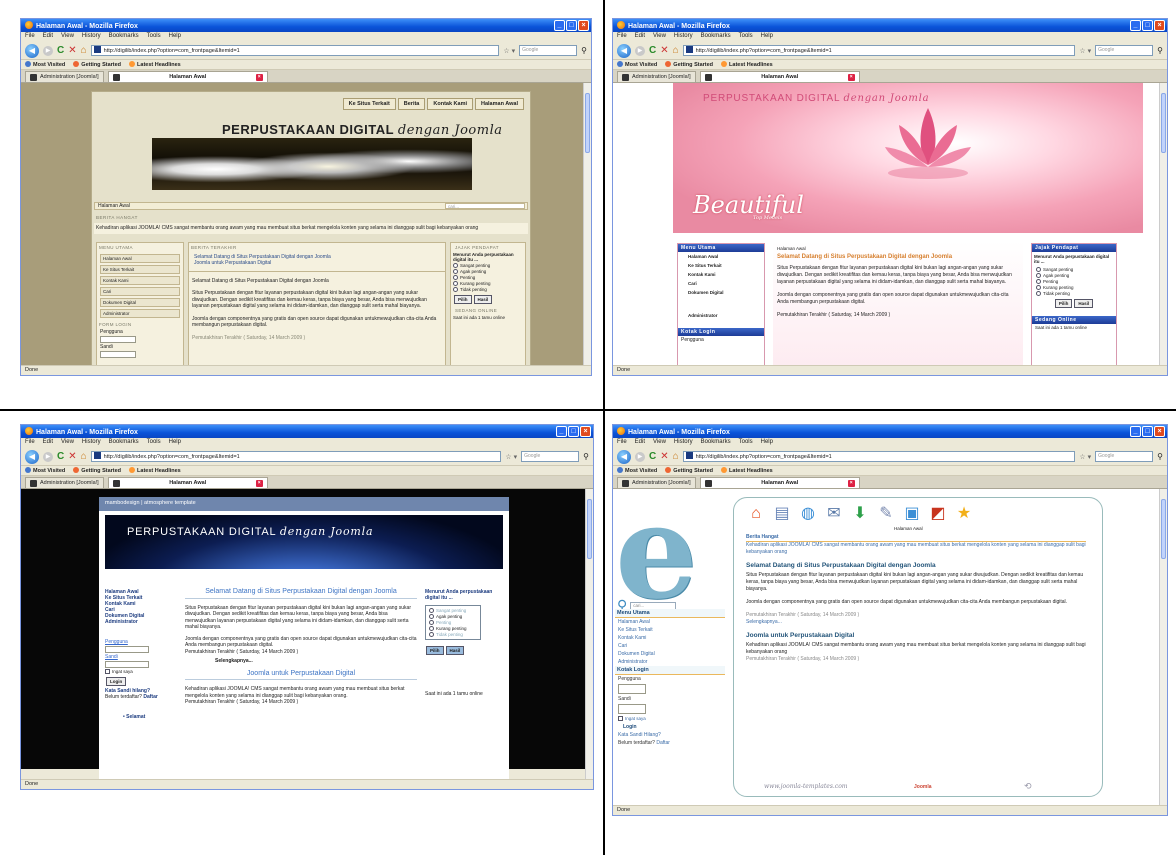  I want to click on mail-icon: ✉, so click(834, 514).